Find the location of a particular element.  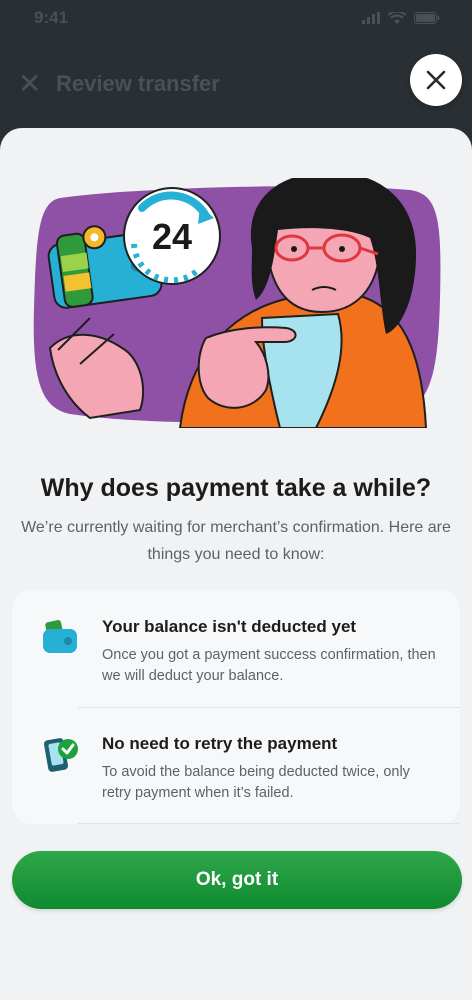

info-title-retry: No need to retry the payment is located at coordinates (220, 743).